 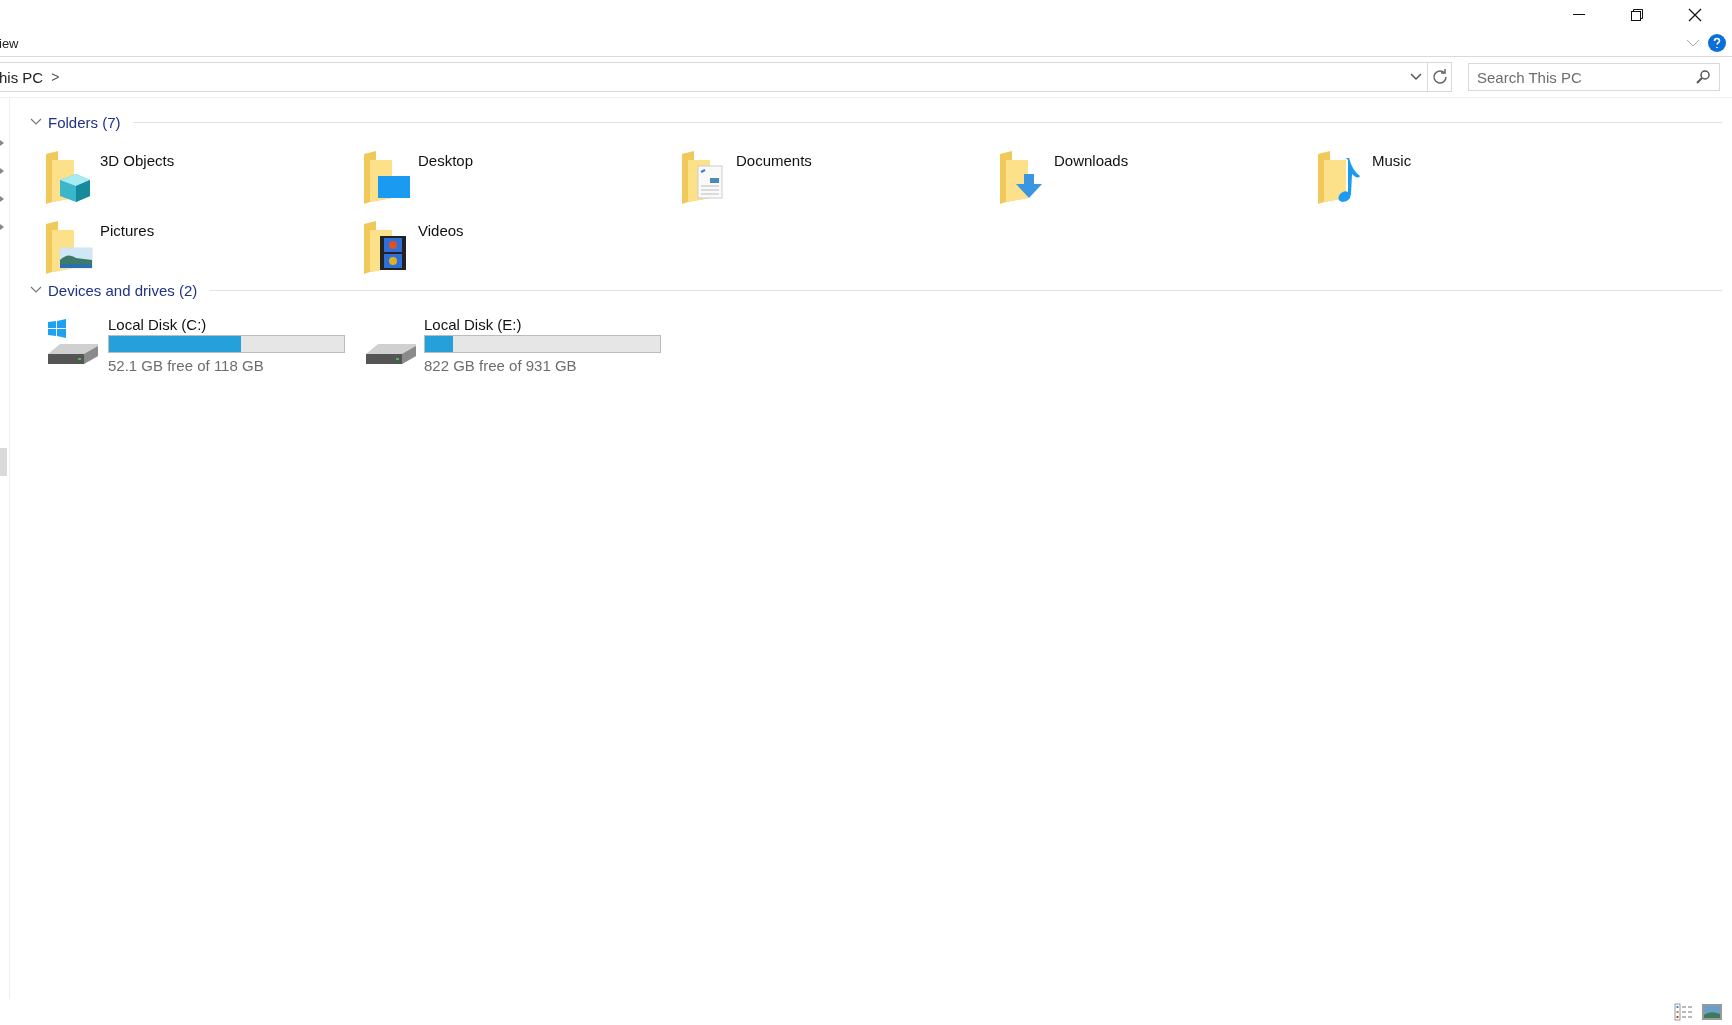 I want to click on folder-item: Music, so click(x=1475, y=171).